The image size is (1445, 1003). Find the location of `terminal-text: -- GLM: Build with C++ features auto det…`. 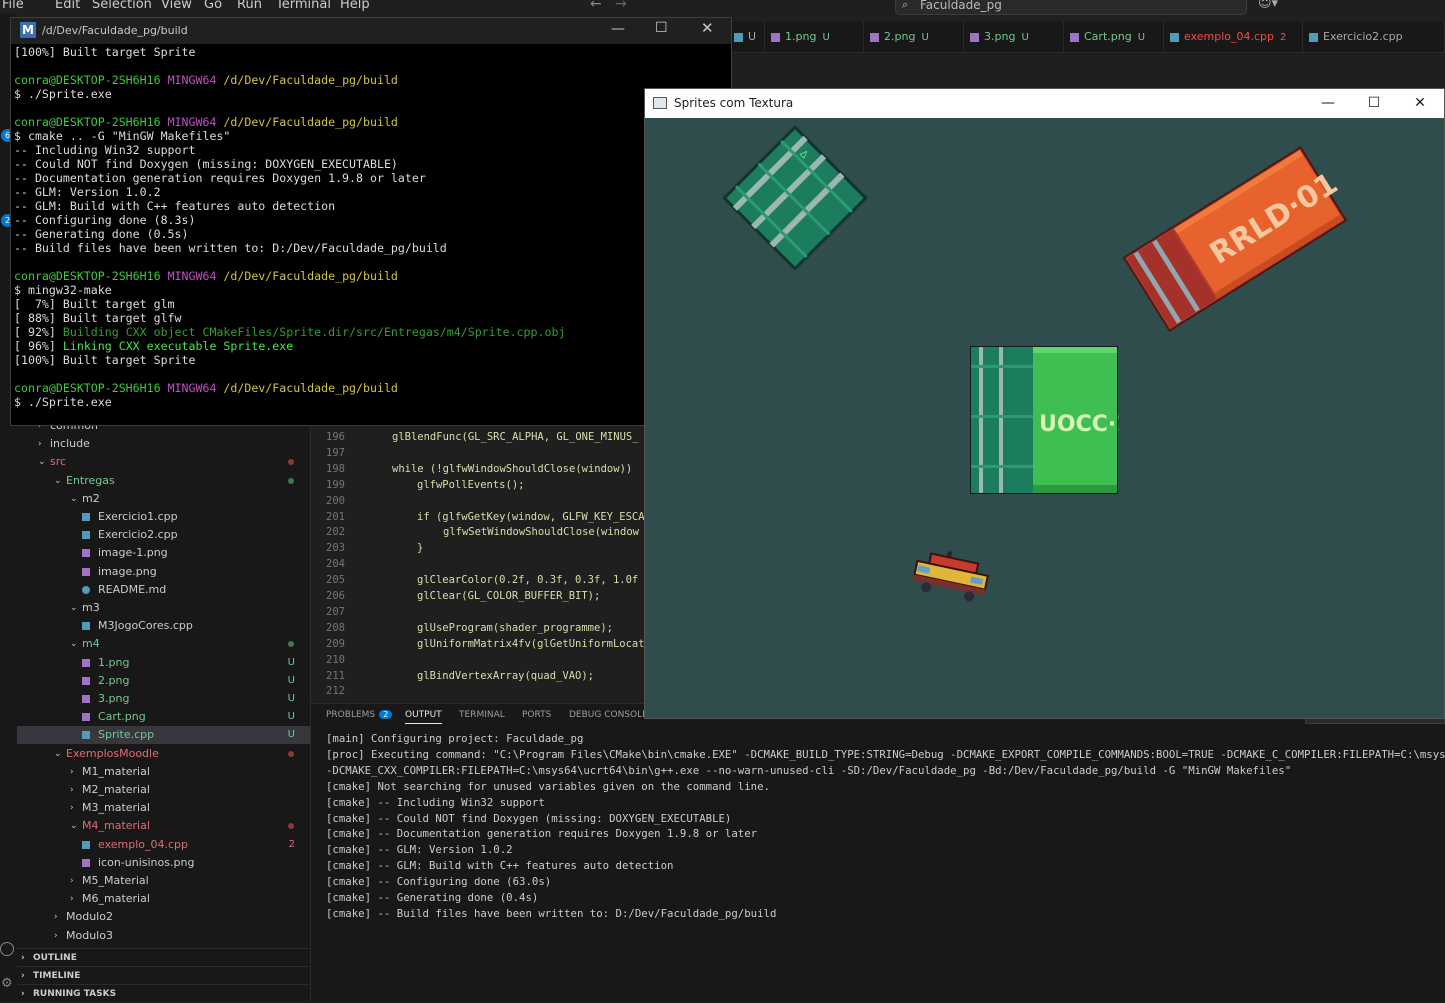

terminal-text: -- GLM: Build with C++ features auto det… is located at coordinates (175, 206).